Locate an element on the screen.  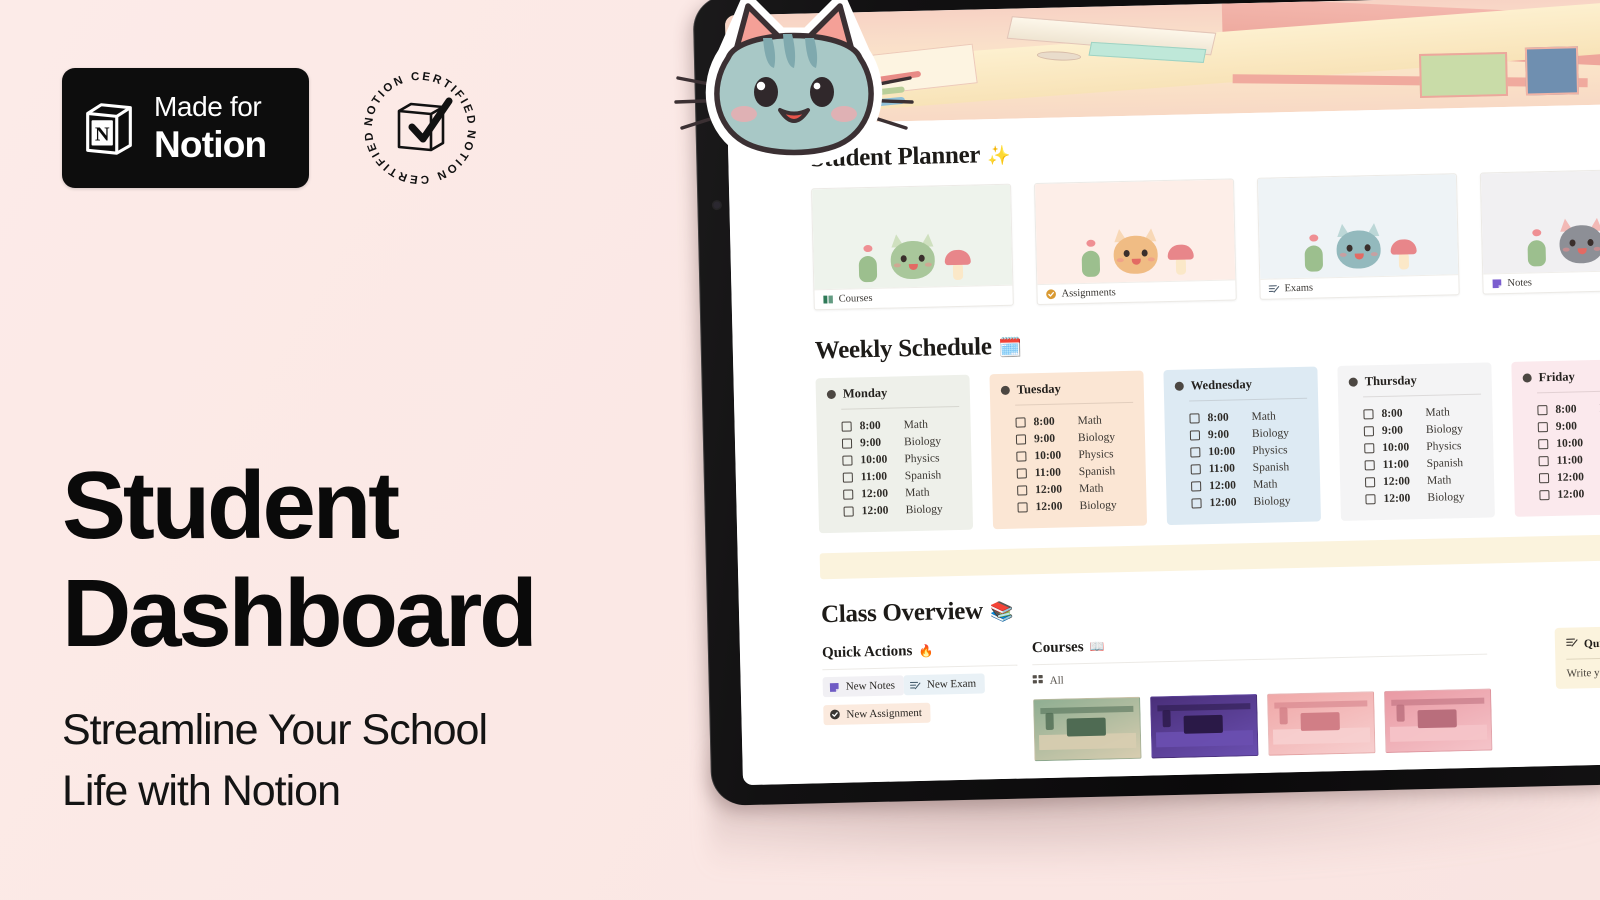
quick-action-button: New Exam is located at coordinates (944, 684).